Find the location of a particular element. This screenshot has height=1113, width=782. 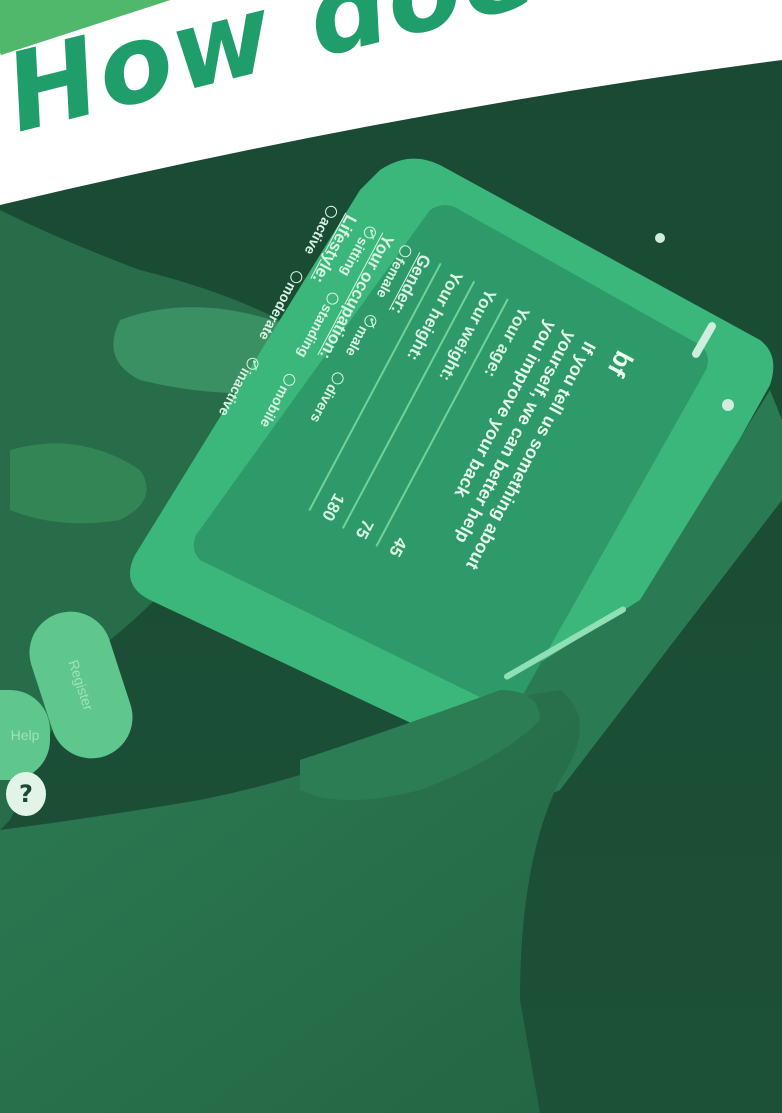

front-camera is located at coordinates (660, 238).